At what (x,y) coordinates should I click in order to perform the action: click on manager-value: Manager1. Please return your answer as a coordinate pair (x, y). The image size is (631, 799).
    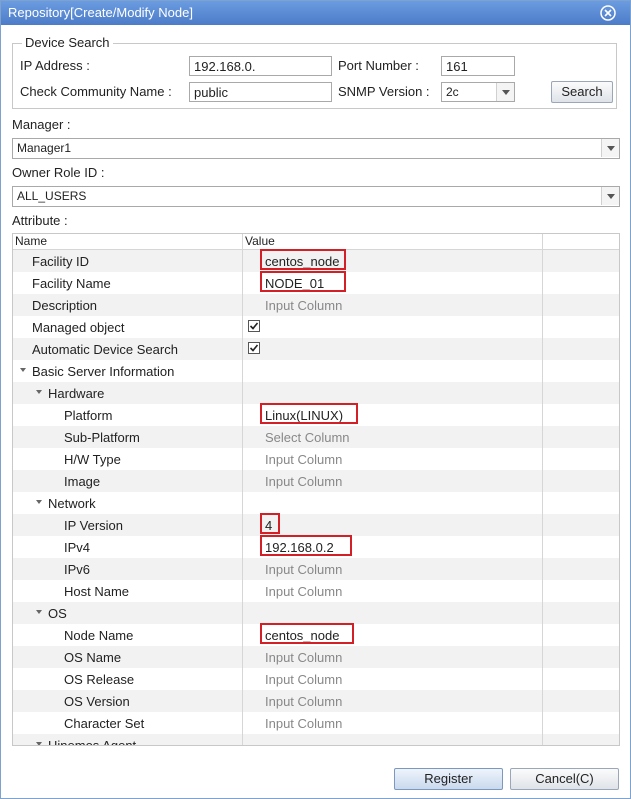
    Looking at the image, I should click on (44, 148).